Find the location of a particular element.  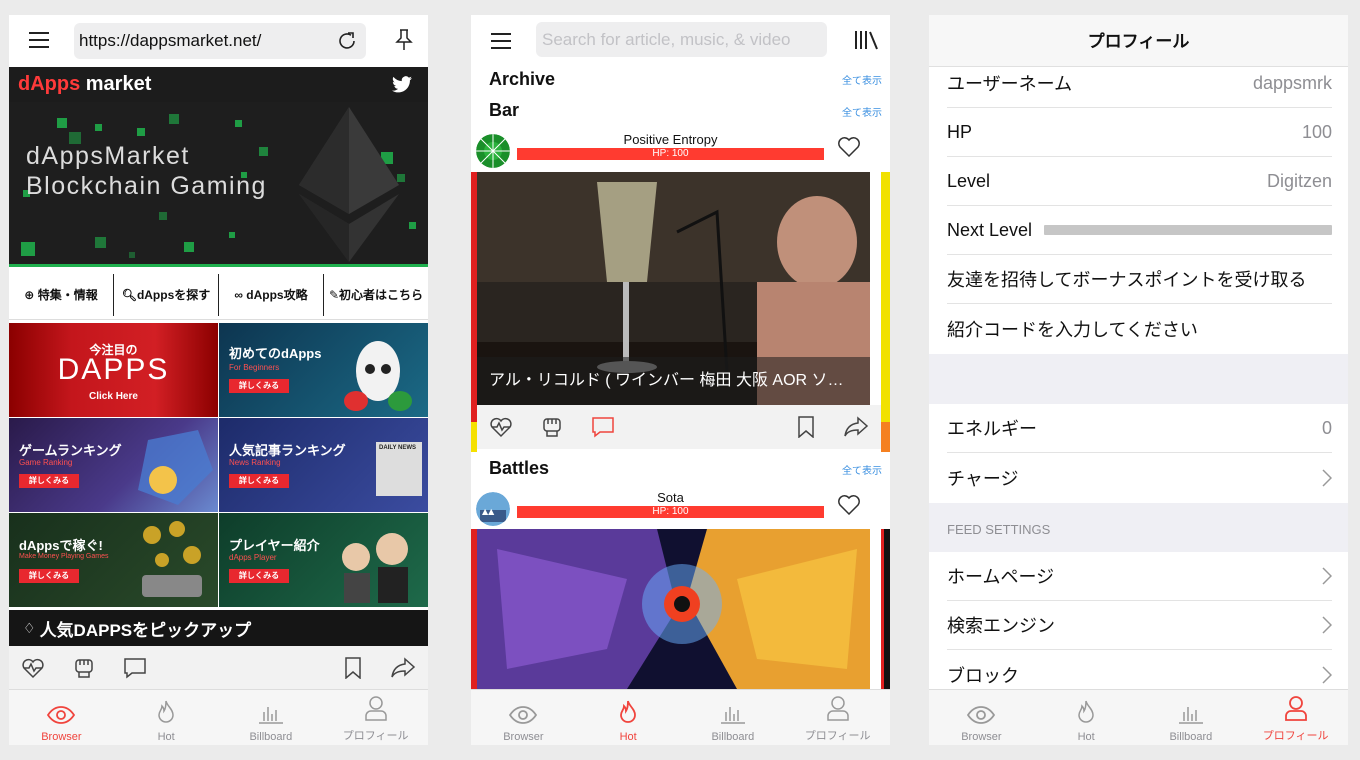

search-input: Search for article, music, & video is located at coordinates (681, 39).